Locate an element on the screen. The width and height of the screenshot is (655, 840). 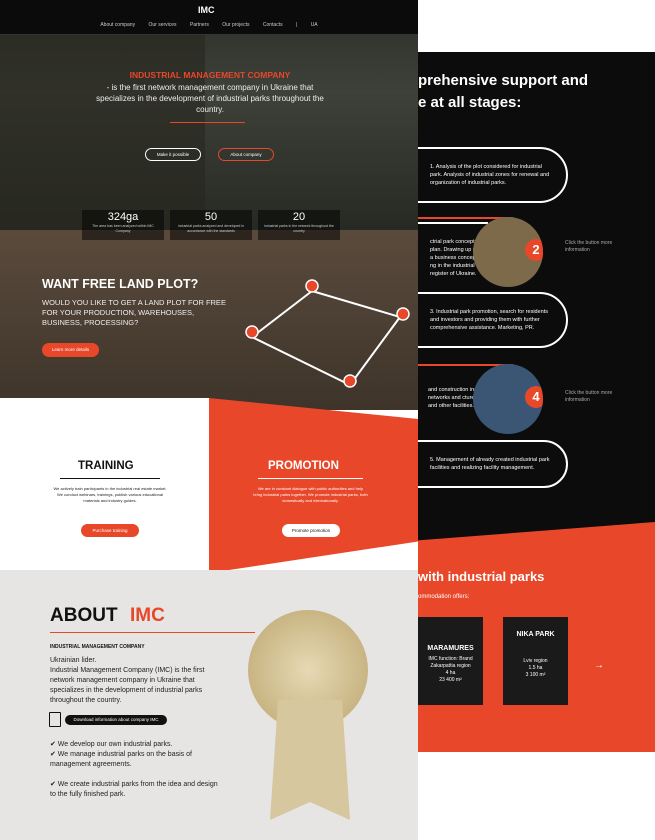
nav-item-partners: Partners is located at coordinates (199, 25).